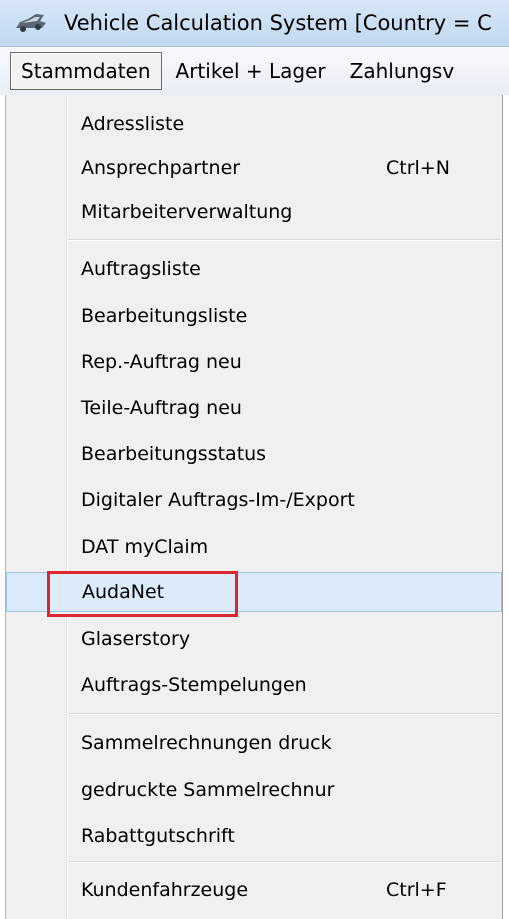  I want to click on menu-bar: Stammdaten Artikel + Lager Zahlungsv, so click(254, 71).